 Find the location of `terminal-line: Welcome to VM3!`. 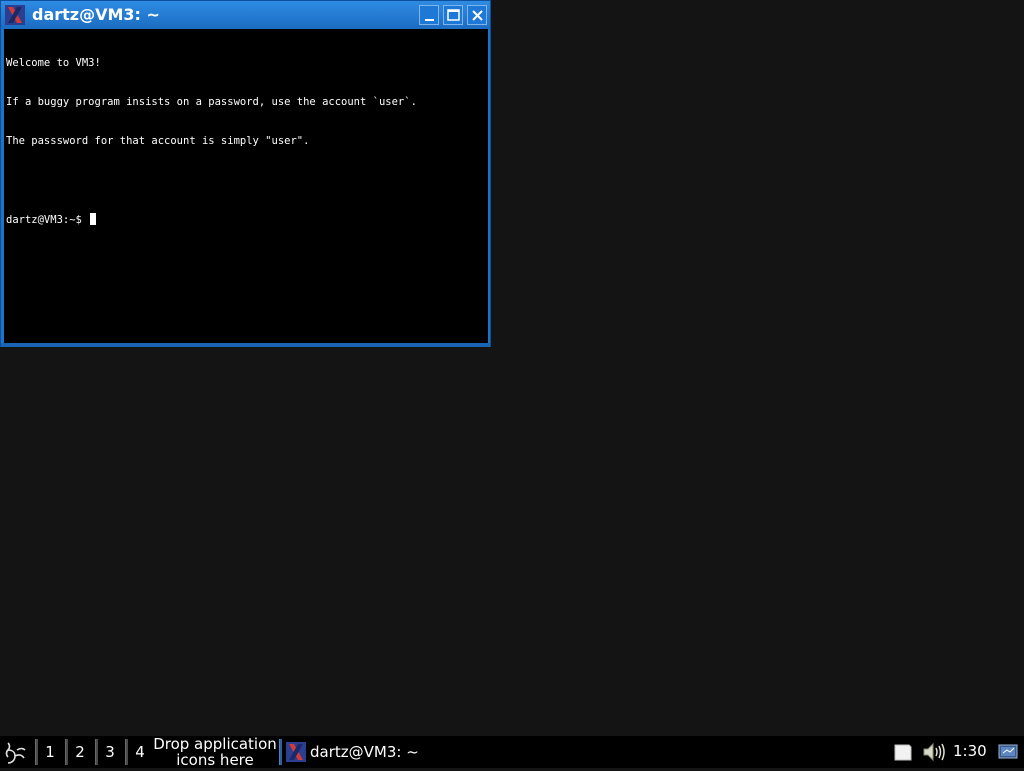

terminal-line: Welcome to VM3! is located at coordinates (53, 63).